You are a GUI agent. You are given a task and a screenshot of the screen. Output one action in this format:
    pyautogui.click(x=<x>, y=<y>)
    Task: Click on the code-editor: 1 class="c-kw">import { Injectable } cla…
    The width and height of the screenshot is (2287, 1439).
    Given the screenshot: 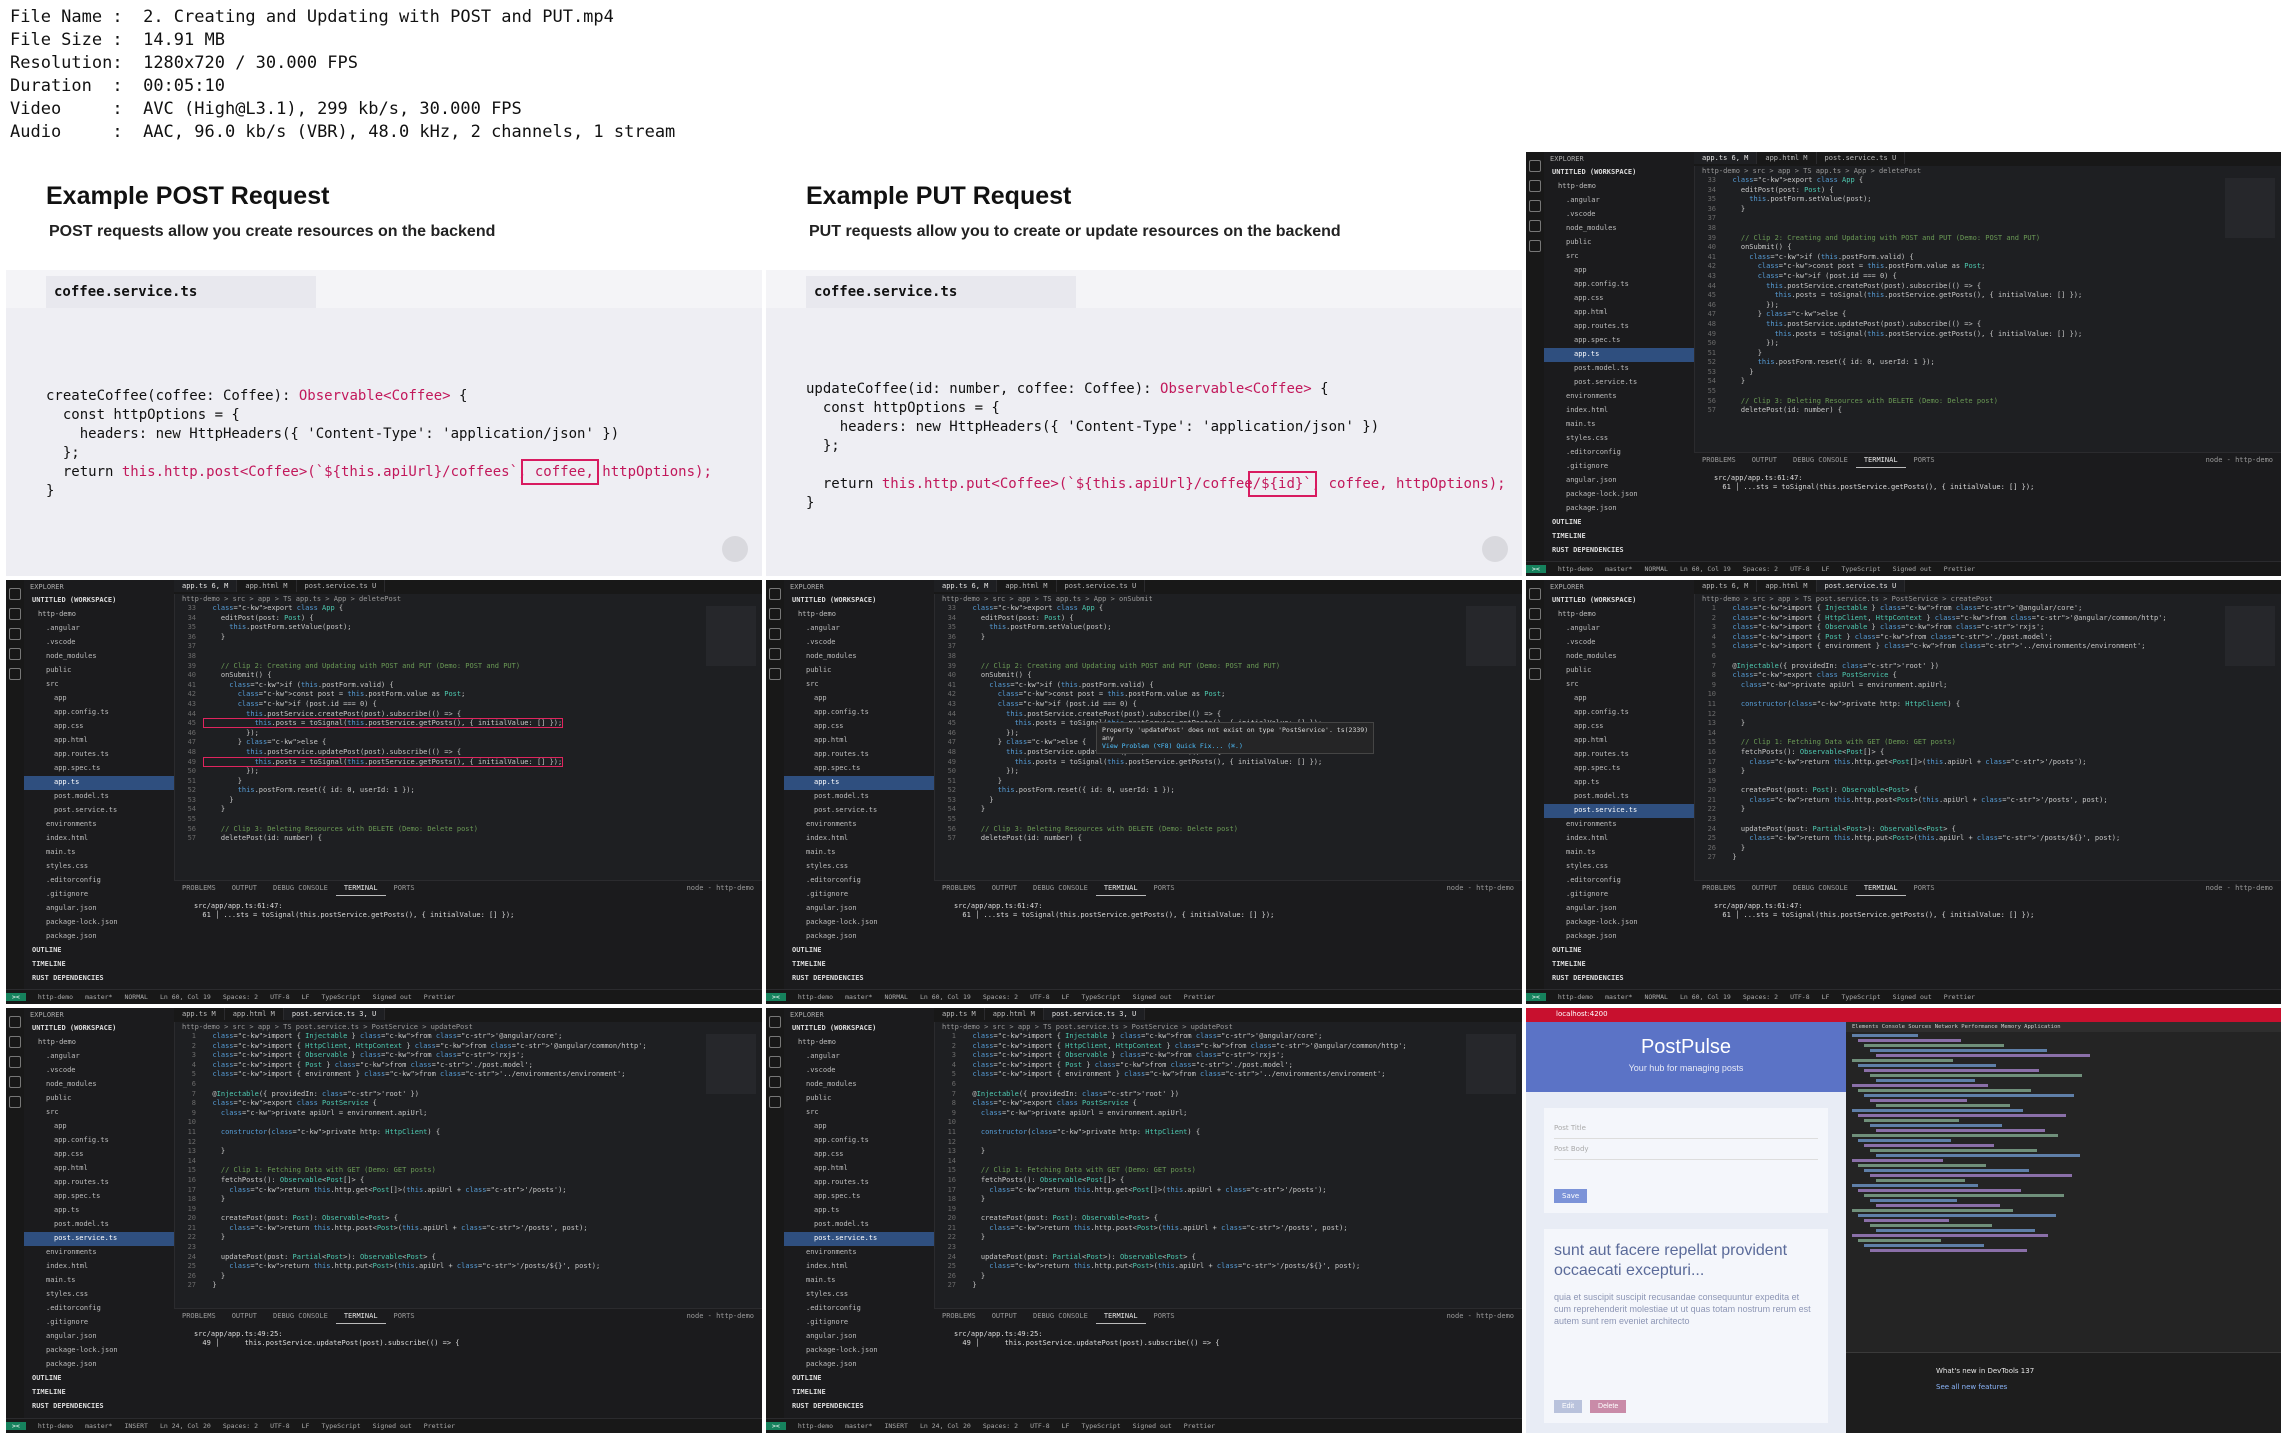 What is the action you would take?
    pyautogui.click(x=433, y=1167)
    